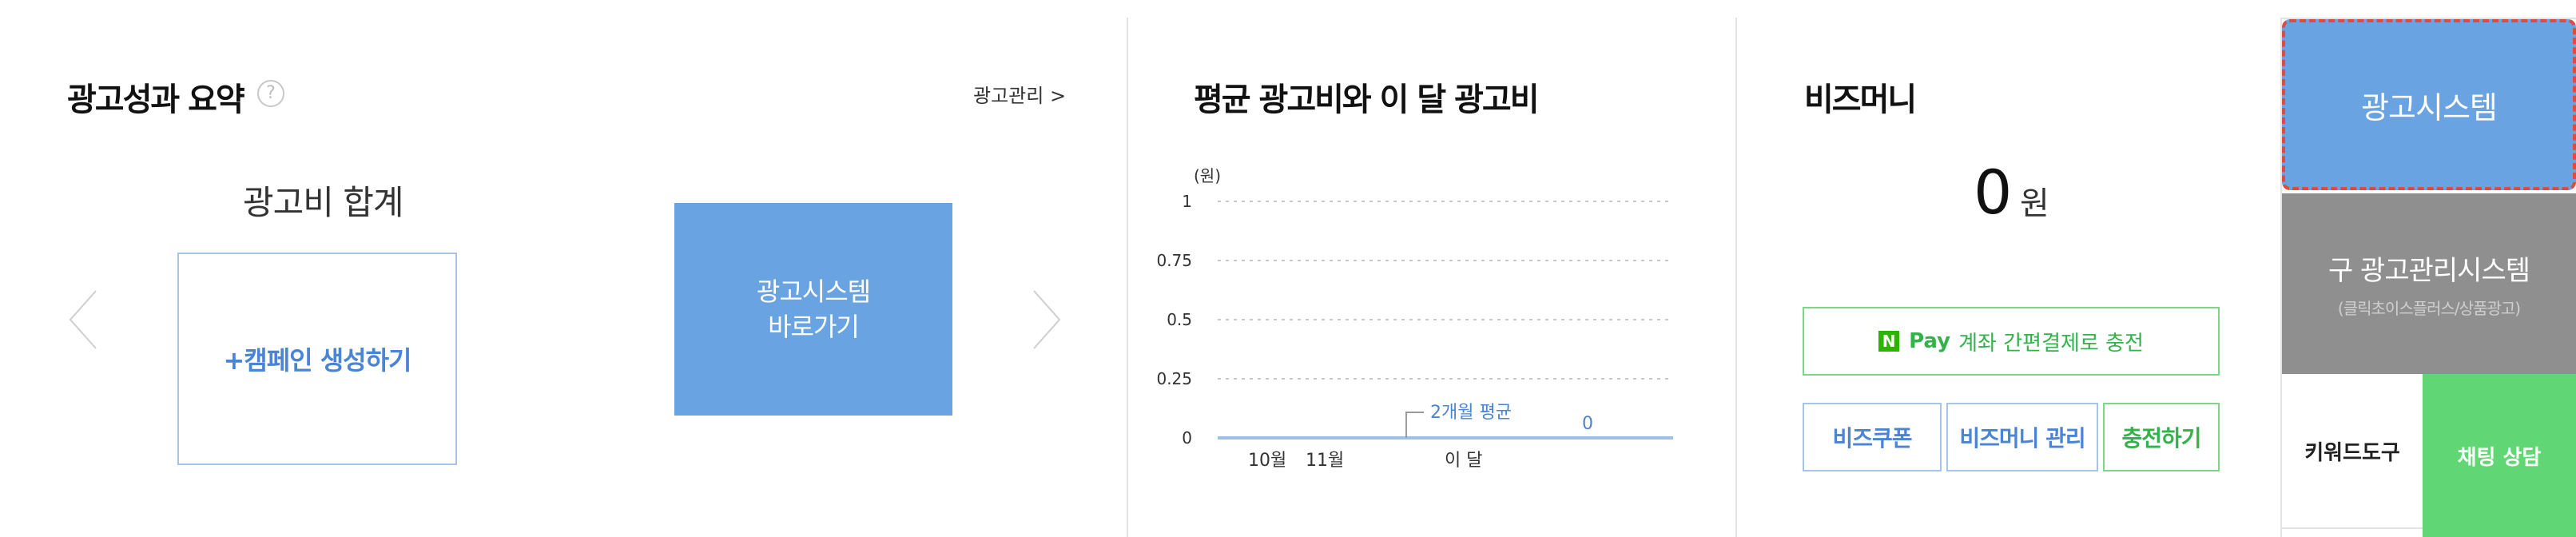 The image size is (2576, 537). What do you see at coordinates (2161, 437) in the screenshot?
I see `charge-button: 충전하기` at bounding box center [2161, 437].